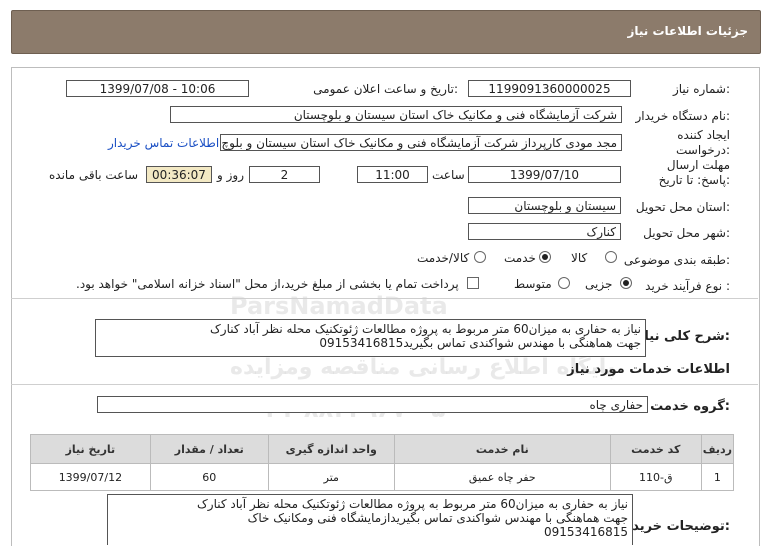  What do you see at coordinates (386, 32) in the screenshot?
I see `page-header: جزئیات اطلاعات نیاز` at bounding box center [386, 32].